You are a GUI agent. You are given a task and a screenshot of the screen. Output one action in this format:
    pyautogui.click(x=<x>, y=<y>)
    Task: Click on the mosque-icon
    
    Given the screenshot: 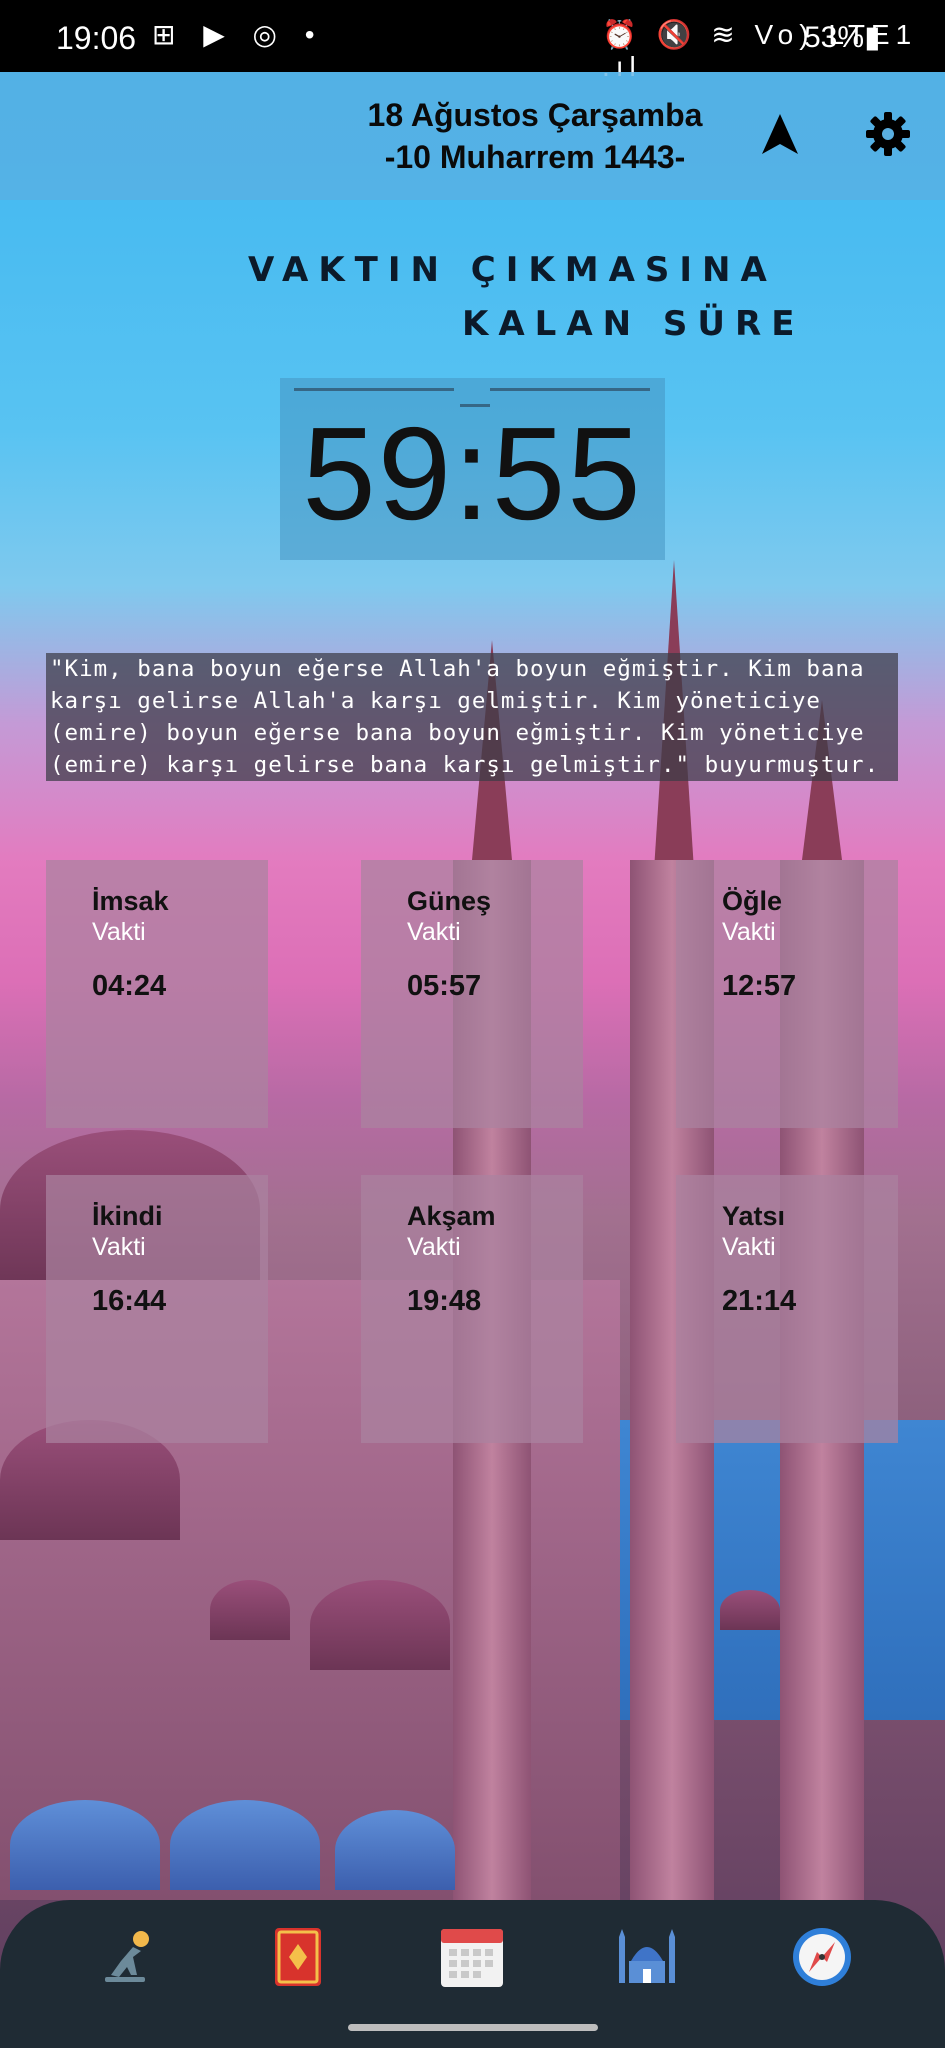 What is the action you would take?
    pyautogui.click(x=647, y=1959)
    